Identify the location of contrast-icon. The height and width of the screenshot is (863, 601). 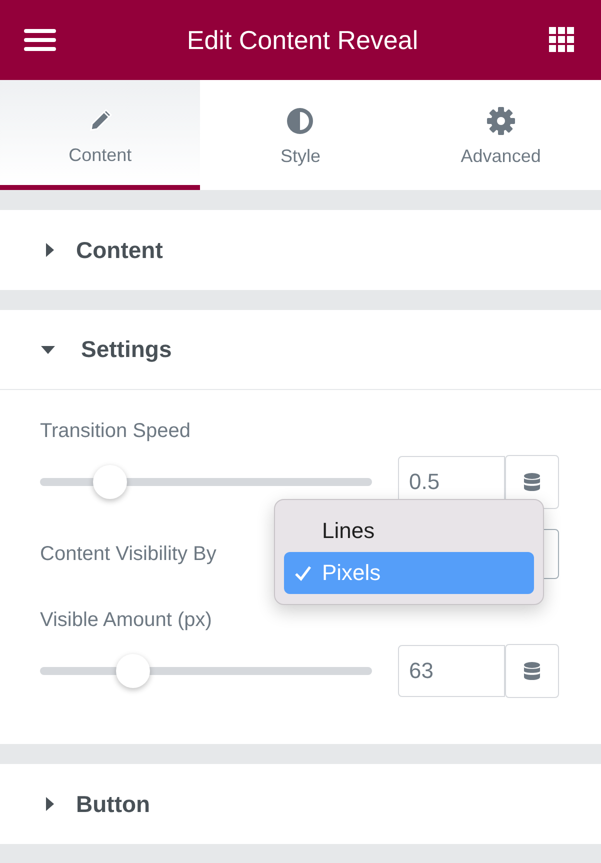
(300, 121).